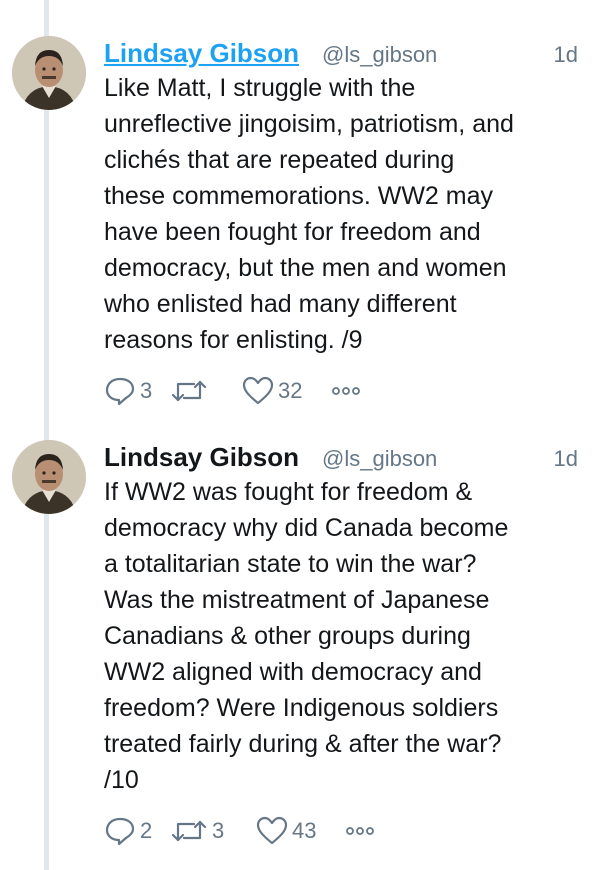 The width and height of the screenshot is (592, 870). I want to click on reply-button: 2, so click(128, 831).